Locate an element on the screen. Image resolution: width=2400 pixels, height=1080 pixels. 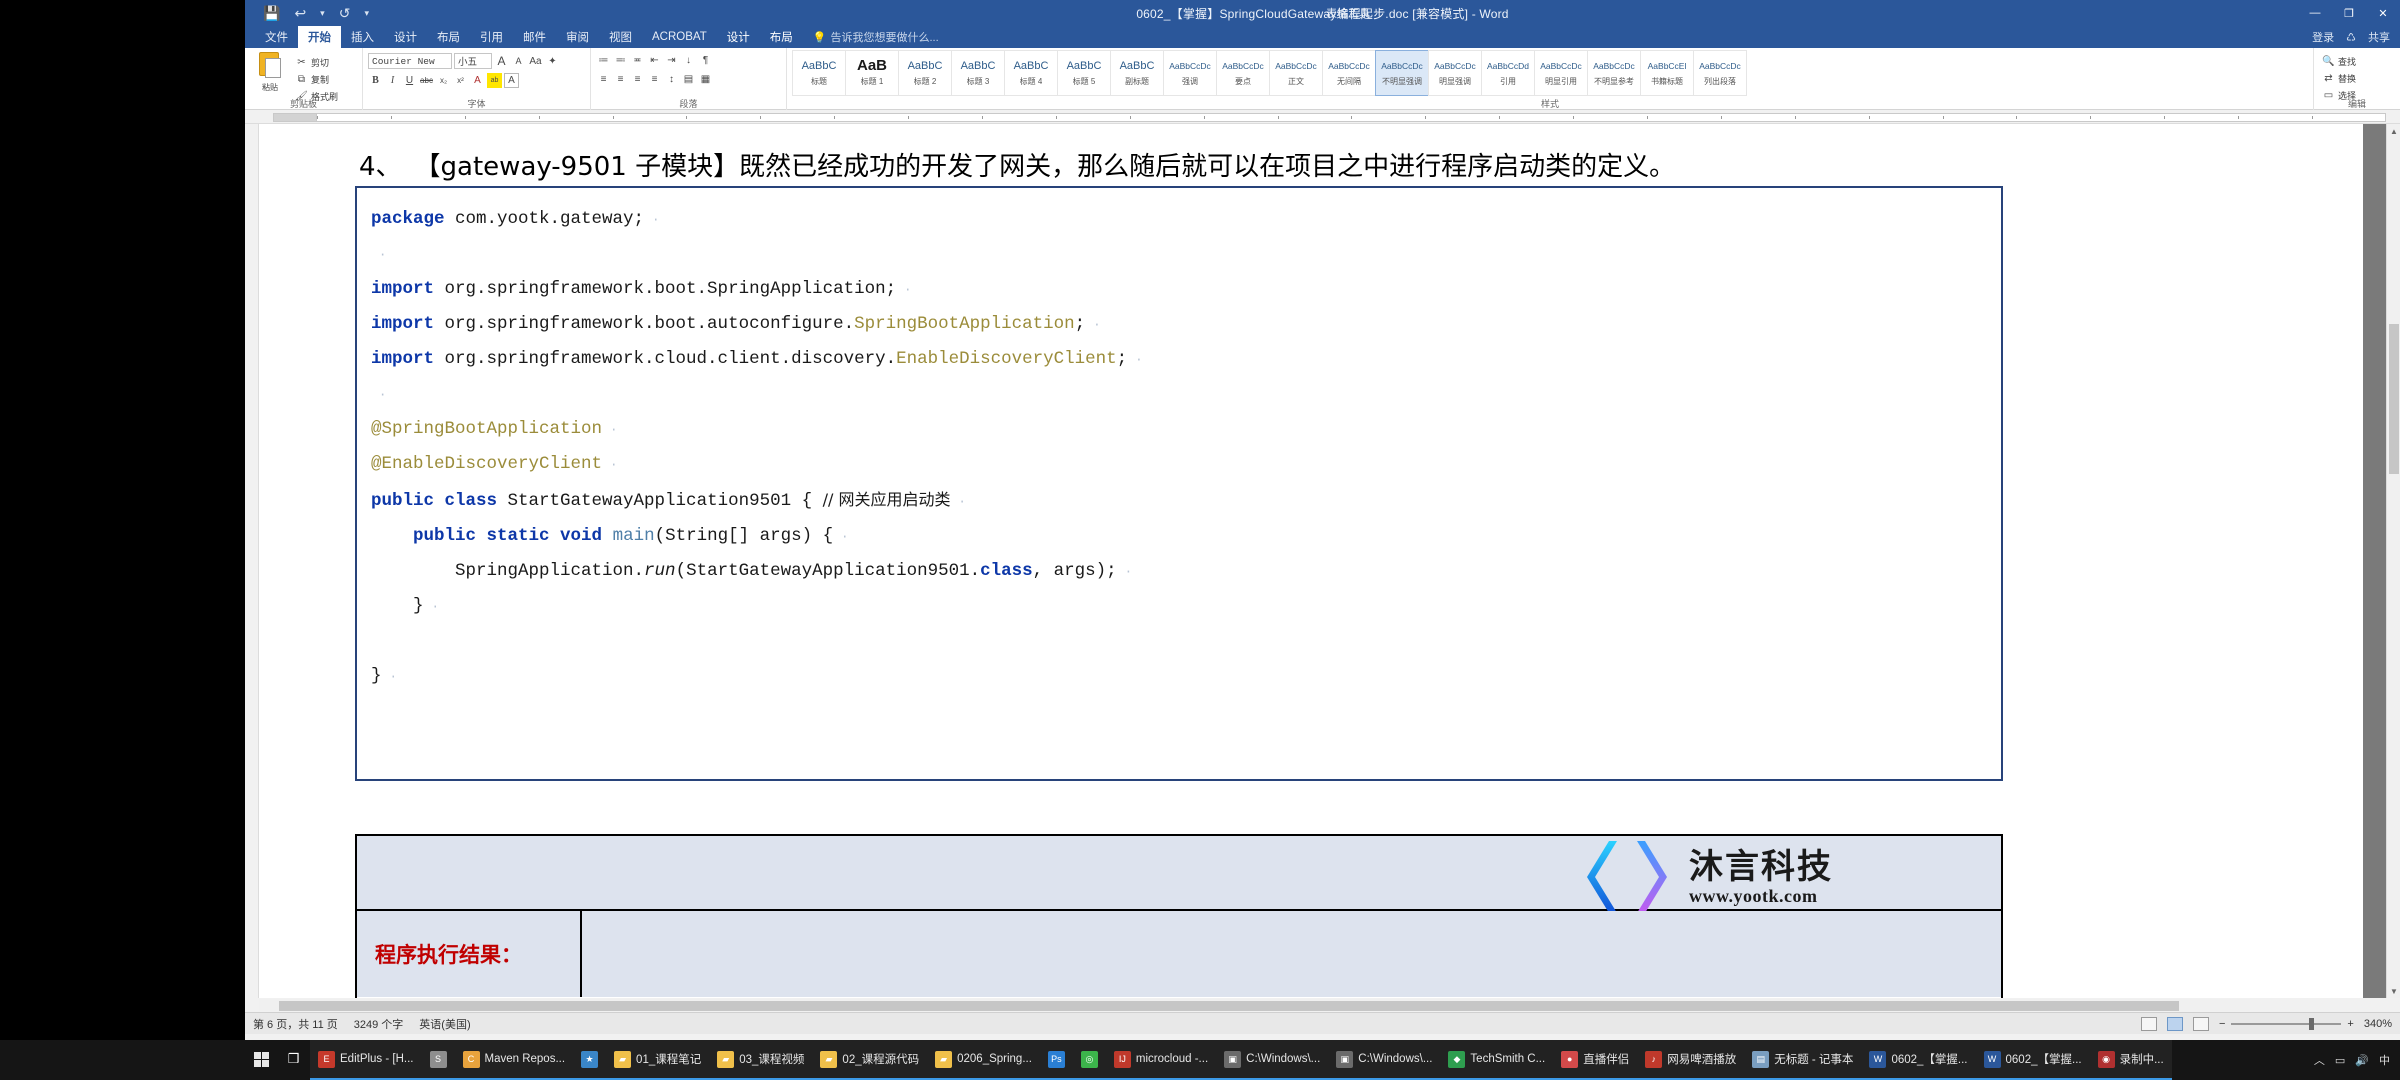
style-chip: AaBbCcDc 强调 is located at coordinates (1190, 73).